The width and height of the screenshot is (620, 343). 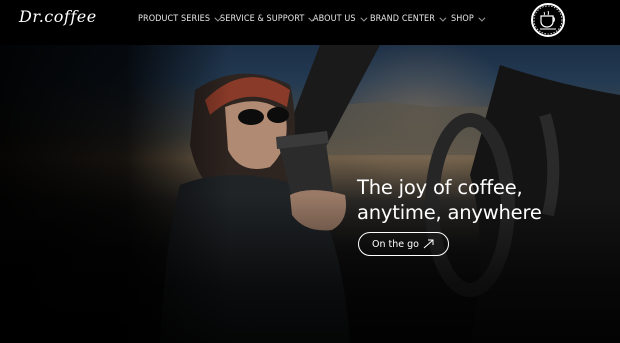 I want to click on nav-item-label: PRODUCT SERIES, so click(x=174, y=19).